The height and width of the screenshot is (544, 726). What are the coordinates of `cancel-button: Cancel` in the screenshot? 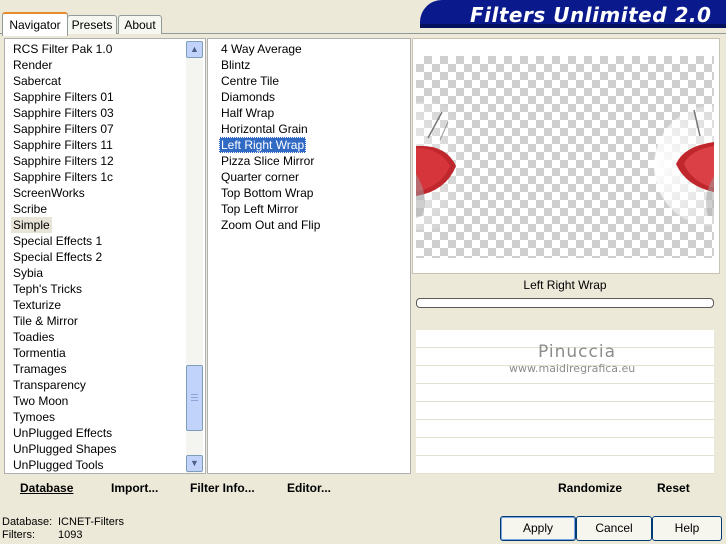 It's located at (614, 528).